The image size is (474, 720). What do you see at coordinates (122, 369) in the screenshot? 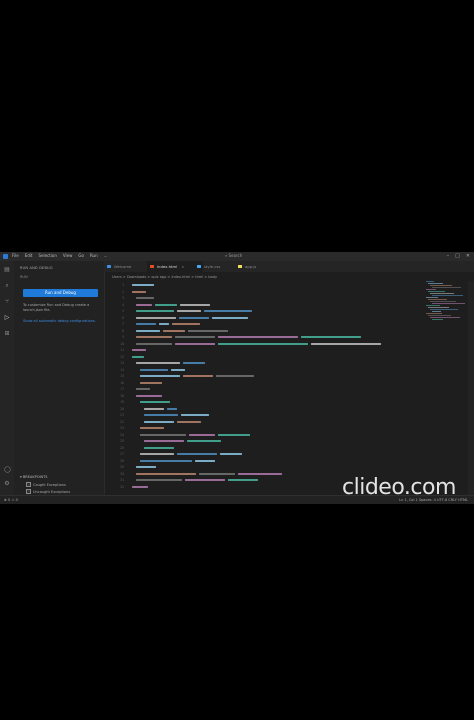
I see `line-number: 14` at bounding box center [122, 369].